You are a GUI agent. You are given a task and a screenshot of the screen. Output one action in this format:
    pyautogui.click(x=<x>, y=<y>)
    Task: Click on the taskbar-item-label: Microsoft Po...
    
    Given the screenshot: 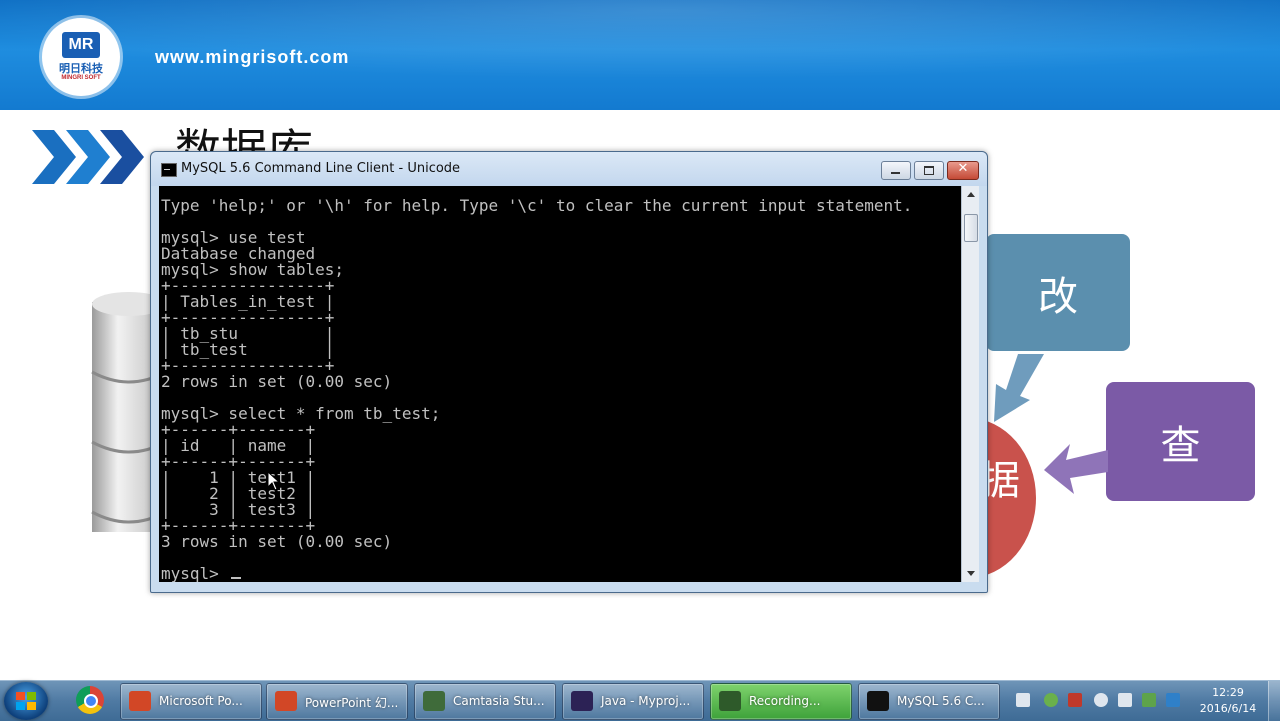 What is the action you would take?
    pyautogui.click(x=201, y=701)
    